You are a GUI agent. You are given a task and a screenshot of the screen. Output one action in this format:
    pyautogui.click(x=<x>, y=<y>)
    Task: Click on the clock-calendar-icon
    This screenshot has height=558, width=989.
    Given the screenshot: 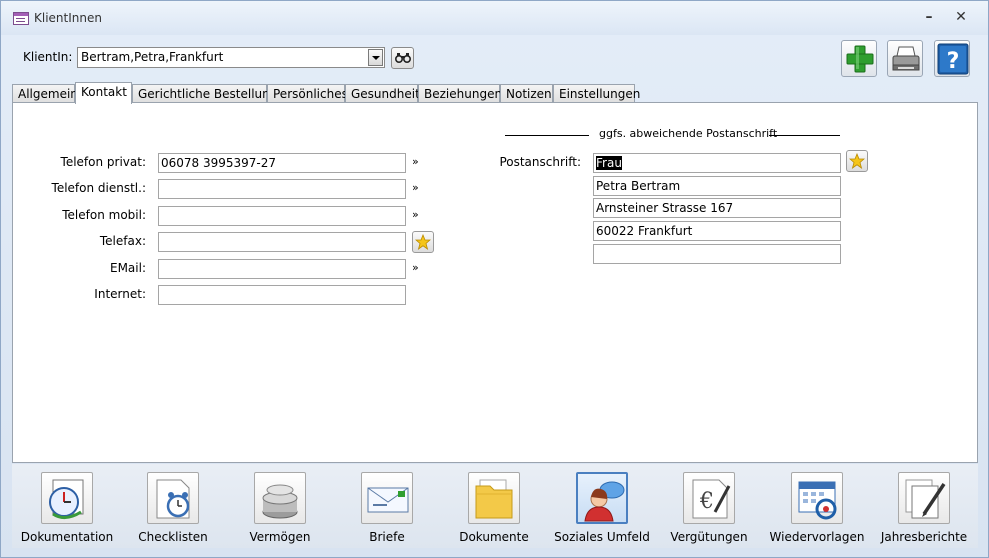 What is the action you would take?
    pyautogui.click(x=67, y=498)
    